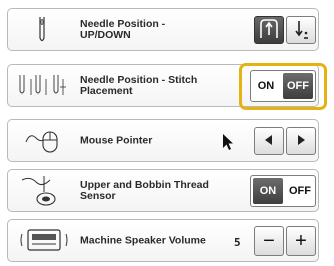  What do you see at coordinates (123, 29) in the screenshot?
I see `row-label: Needle Position - UP/DOWN` at bounding box center [123, 29].